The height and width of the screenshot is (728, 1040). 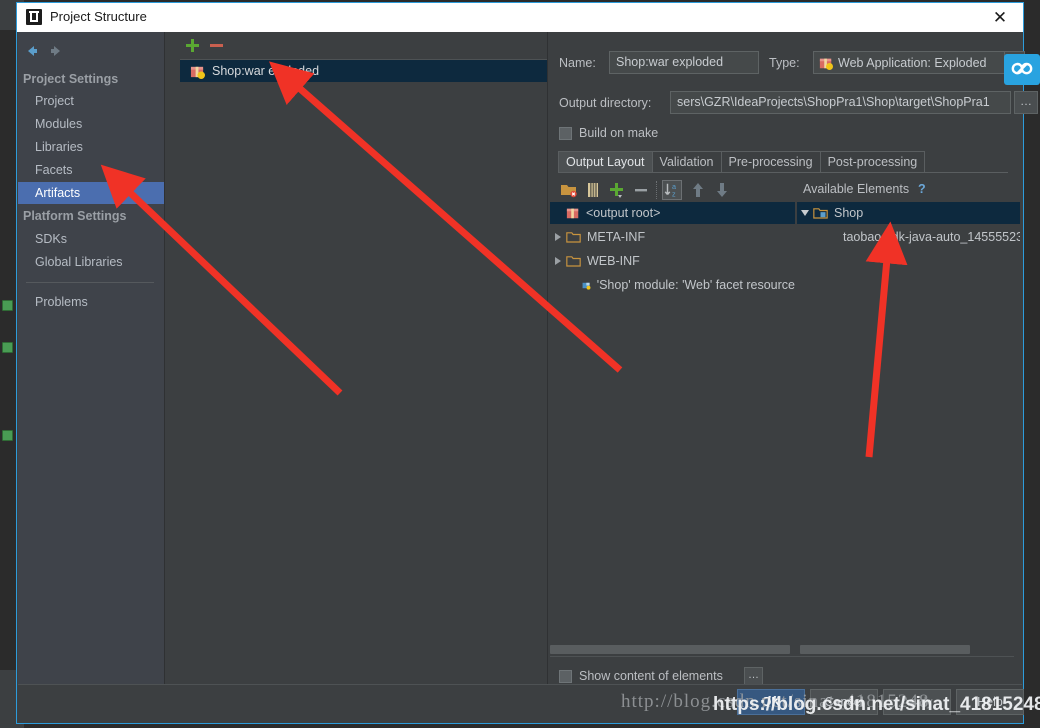 I want to click on sidebar-group-platform-settings: Platform Settings, so click(x=75, y=216).